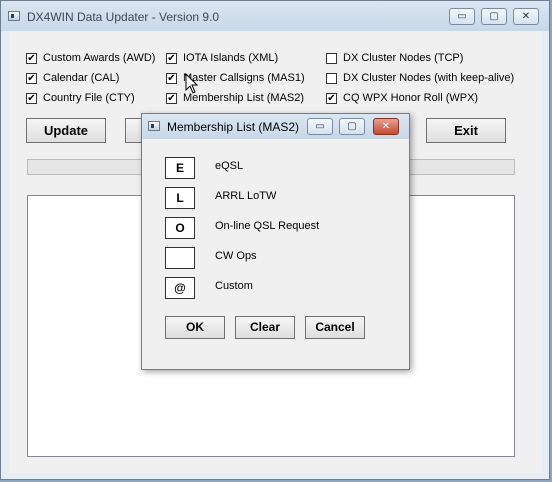  I want to click on app-icon, so click(14, 16).